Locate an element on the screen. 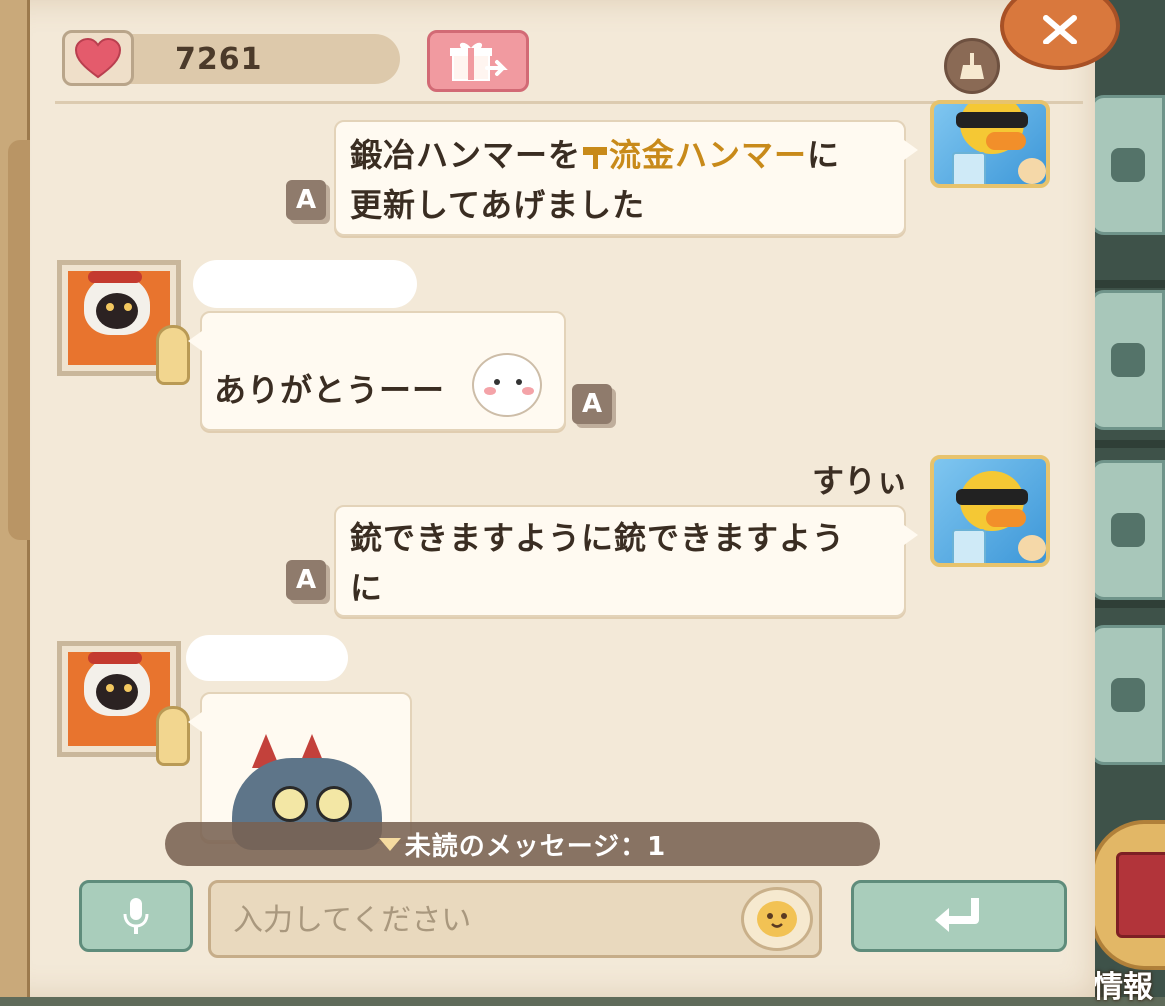  message-text: 更新してあげました is located at coordinates (498, 205).